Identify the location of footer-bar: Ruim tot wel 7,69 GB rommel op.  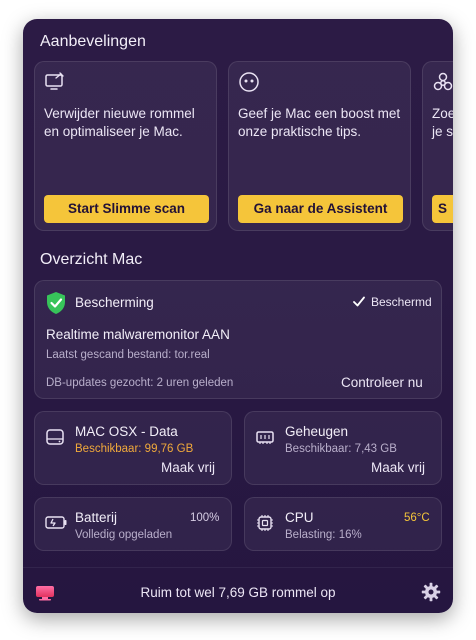
(238, 593).